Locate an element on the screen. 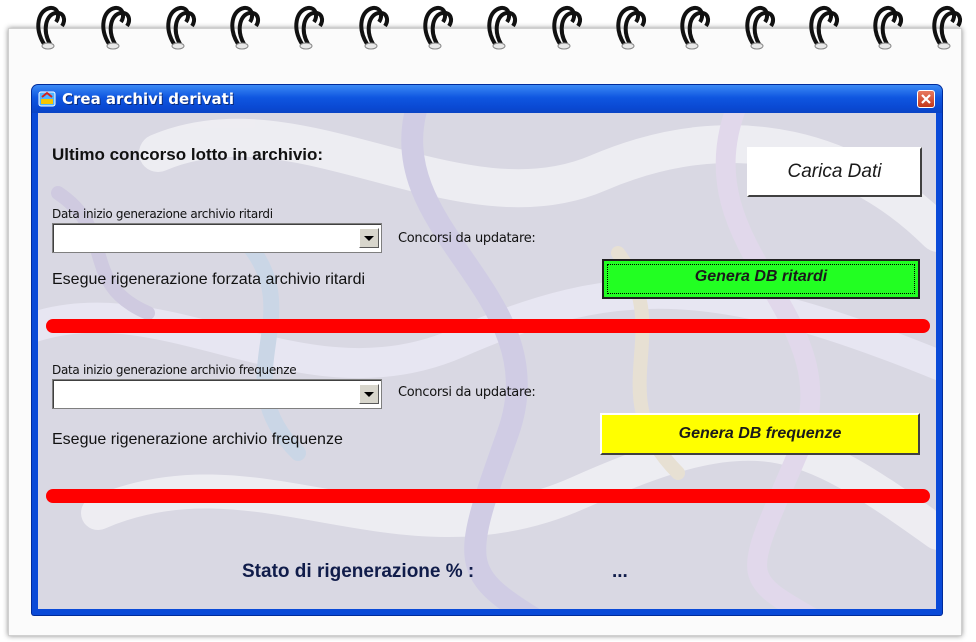 Image resolution: width=976 pixels, height=642 pixels. frequenze-regen-label: Esegue rigenerazione archivio frequenze is located at coordinates (197, 439).